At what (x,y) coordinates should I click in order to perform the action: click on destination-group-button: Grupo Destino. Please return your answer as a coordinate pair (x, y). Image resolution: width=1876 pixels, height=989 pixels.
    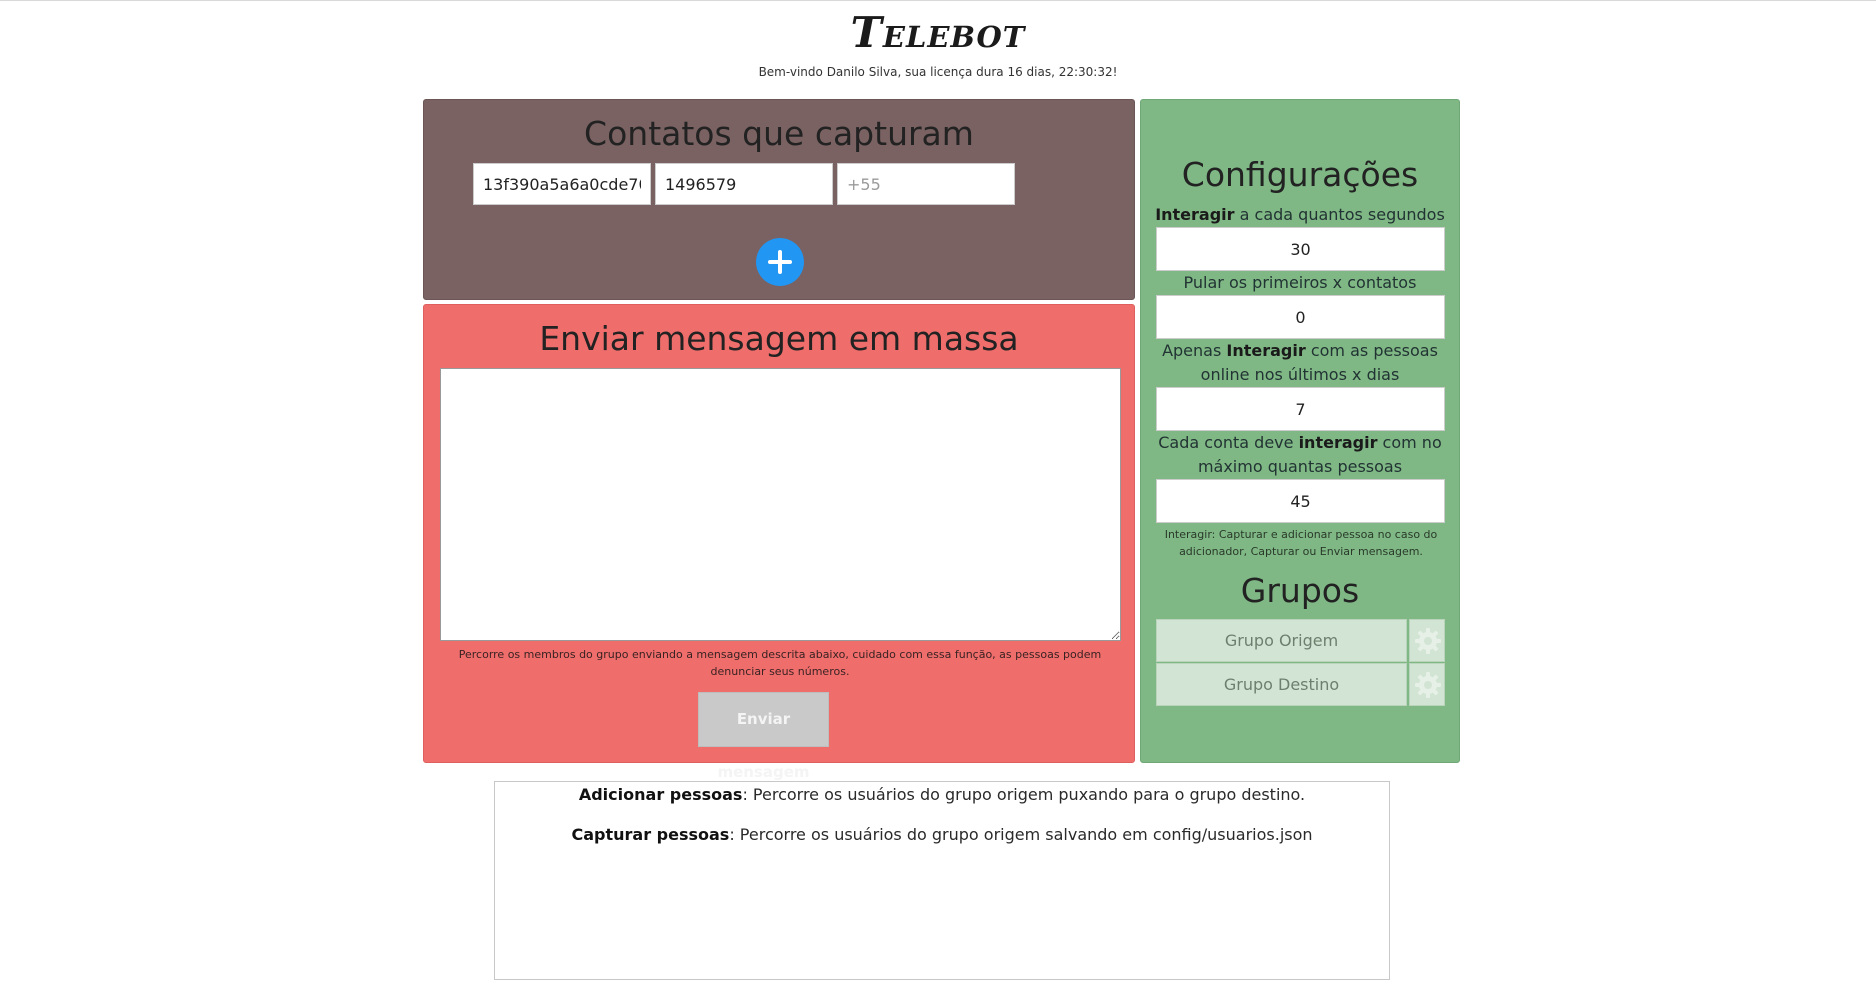
    Looking at the image, I should click on (1281, 684).